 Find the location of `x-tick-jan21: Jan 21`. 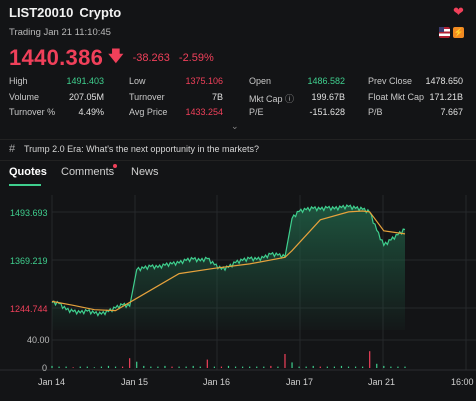

x-tick-jan21: Jan 21 is located at coordinates (382, 382).